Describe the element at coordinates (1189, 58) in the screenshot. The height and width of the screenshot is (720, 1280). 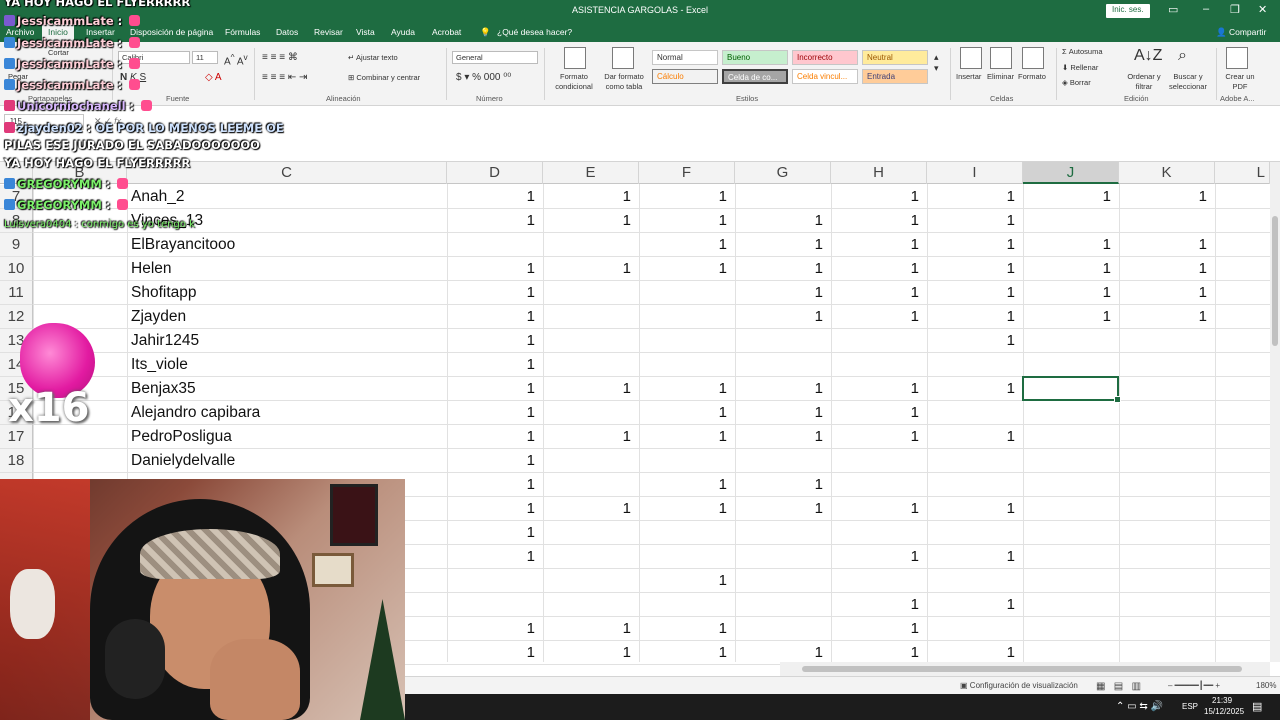
I see `find-search-icon: ⌕` at that location.